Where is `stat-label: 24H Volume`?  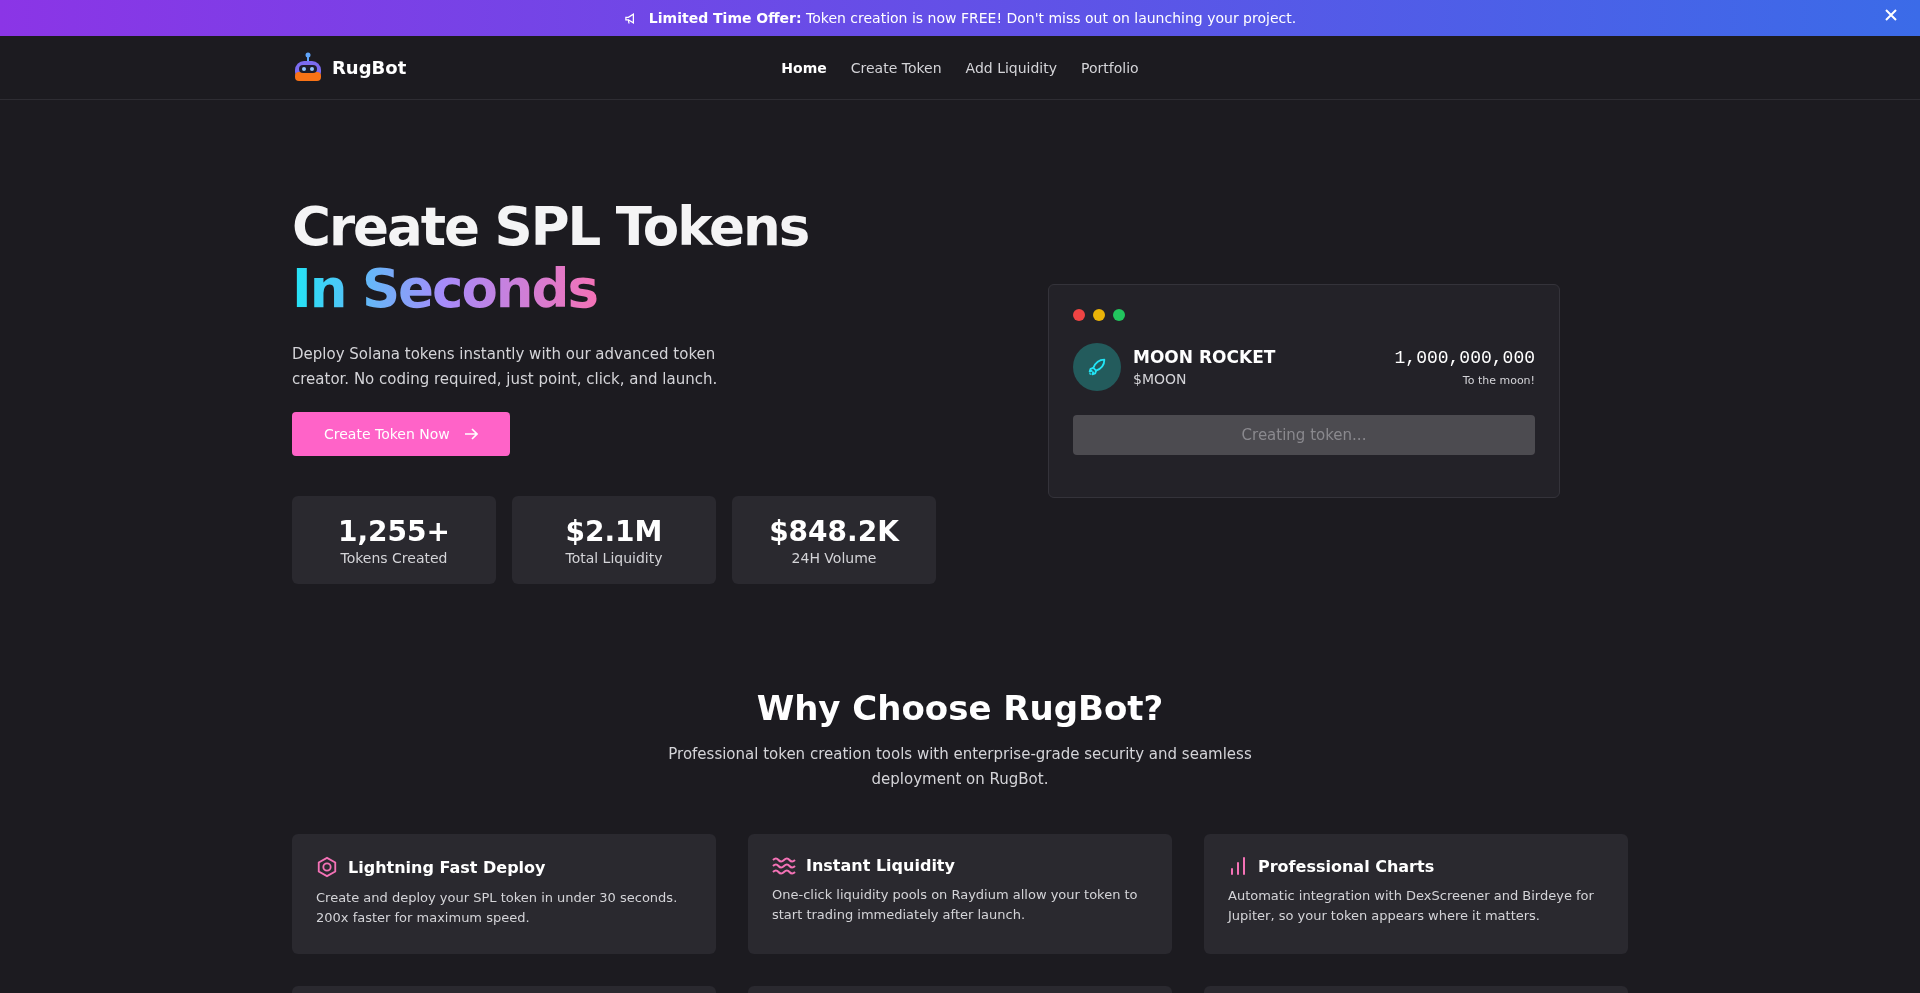
stat-label: 24H Volume is located at coordinates (834, 557).